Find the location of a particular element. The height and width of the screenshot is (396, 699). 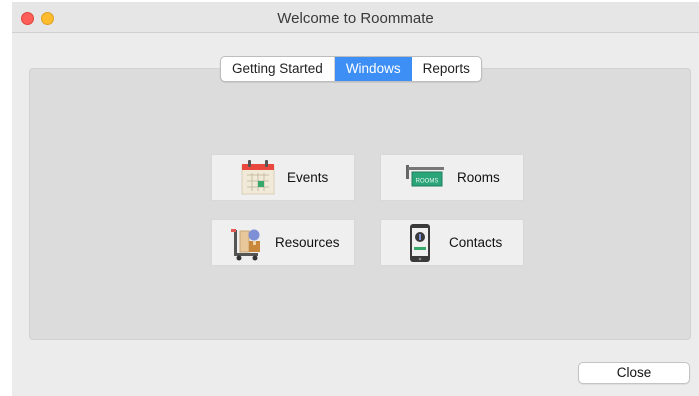

window-title: Welcome to Roommate is located at coordinates (355, 18).